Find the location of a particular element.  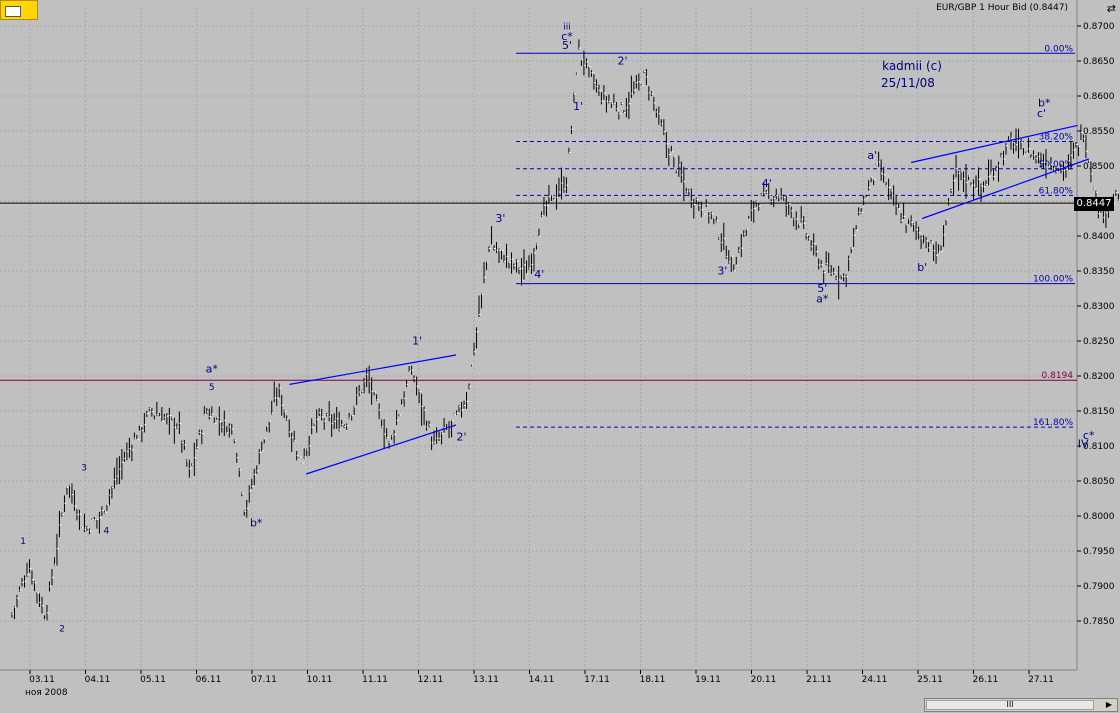

wave-label: a' is located at coordinates (872, 155).